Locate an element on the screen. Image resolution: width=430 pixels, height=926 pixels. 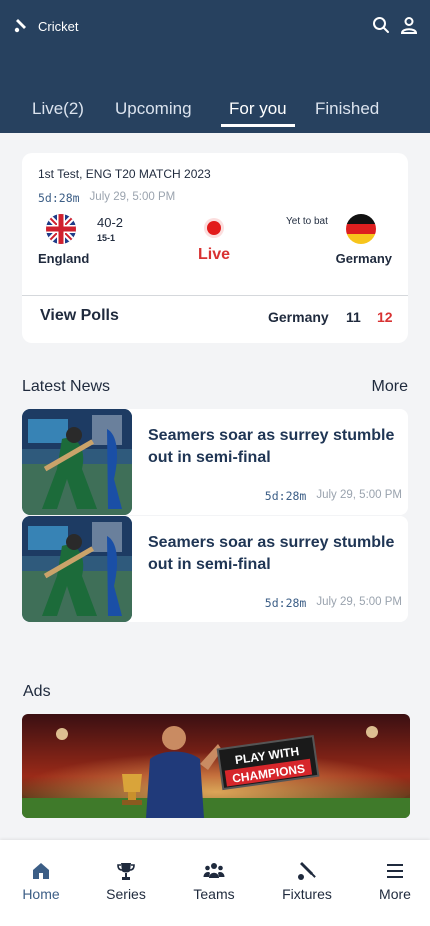
latest-news-title: Latest News is located at coordinates (66, 386).